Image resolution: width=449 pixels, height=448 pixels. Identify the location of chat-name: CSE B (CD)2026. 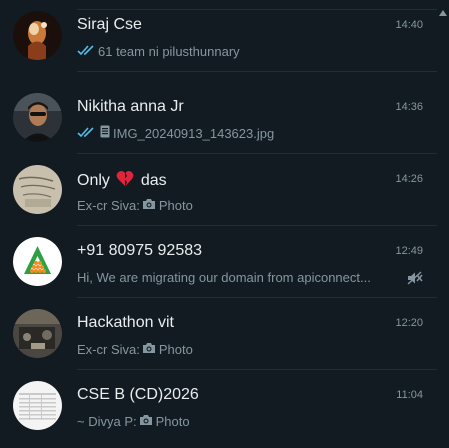
(138, 394).